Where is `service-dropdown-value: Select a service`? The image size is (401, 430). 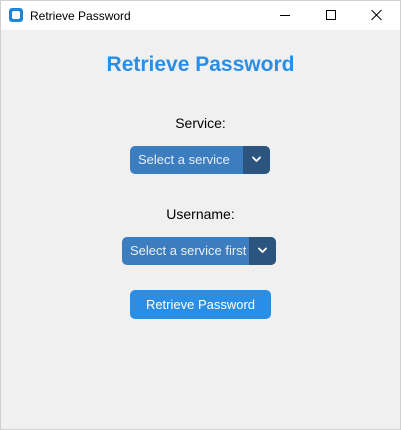 service-dropdown-value: Select a service is located at coordinates (184, 159).